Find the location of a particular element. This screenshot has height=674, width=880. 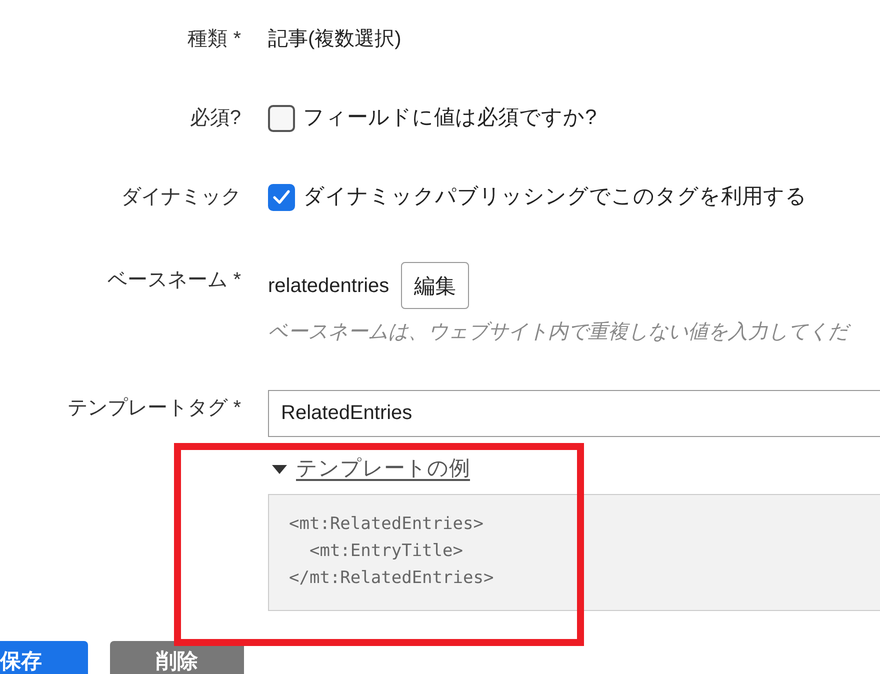

checkbox-label: ダイナミックパブリッシングでこのタグを利用する is located at coordinates (555, 197).